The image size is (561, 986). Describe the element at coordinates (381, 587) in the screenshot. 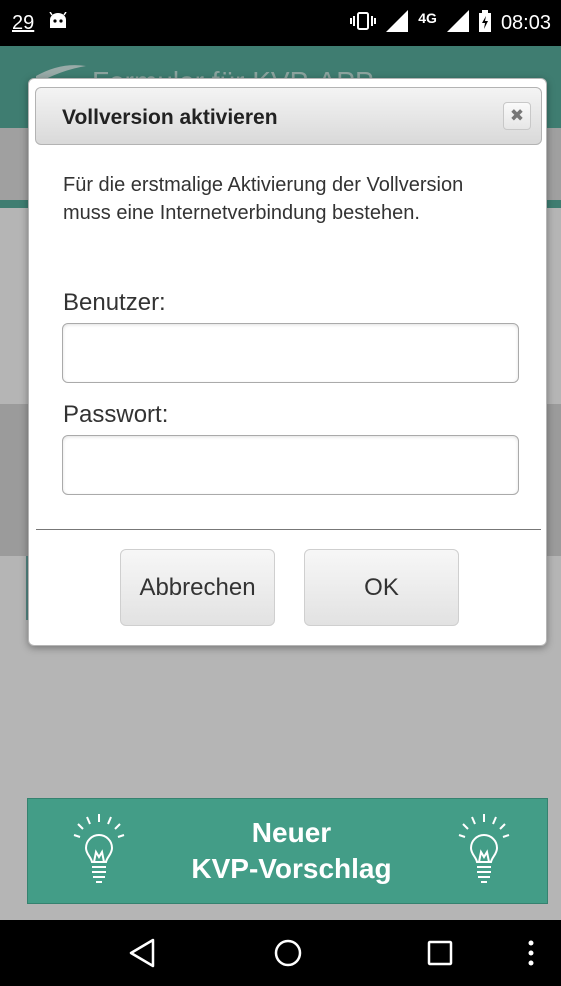

I see `ok-button: OK` at that location.